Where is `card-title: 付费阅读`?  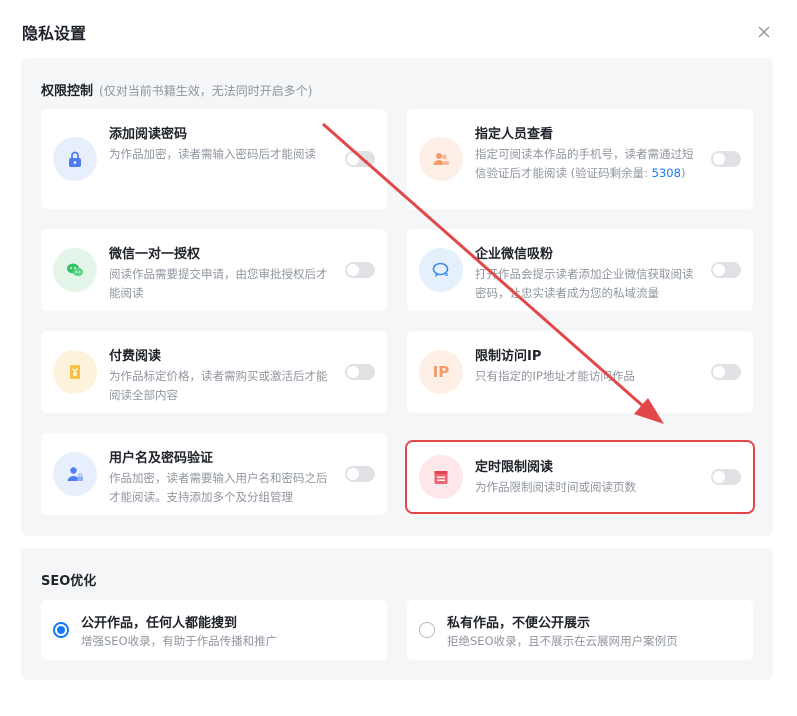 card-title: 付费阅读 is located at coordinates (135, 356).